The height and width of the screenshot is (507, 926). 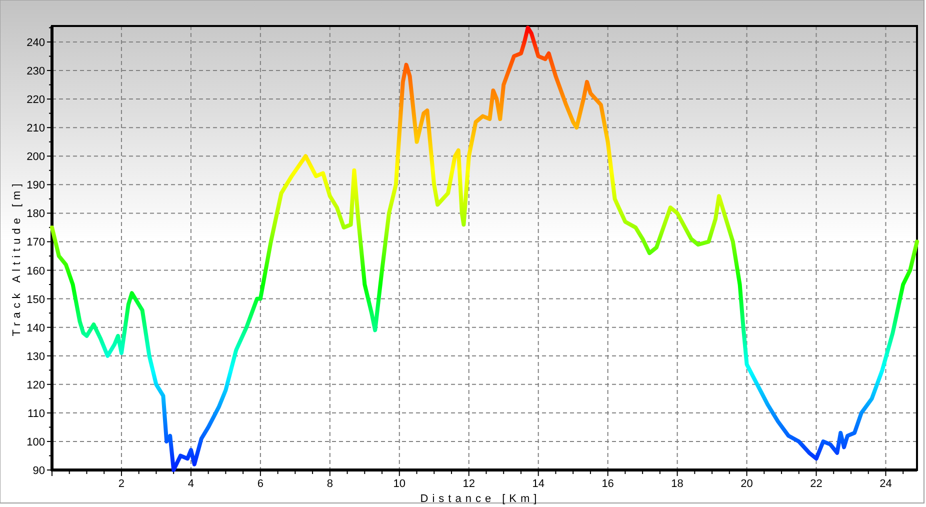 What do you see at coordinates (260, 484) in the screenshot?
I see `tick-label: 6` at bounding box center [260, 484].